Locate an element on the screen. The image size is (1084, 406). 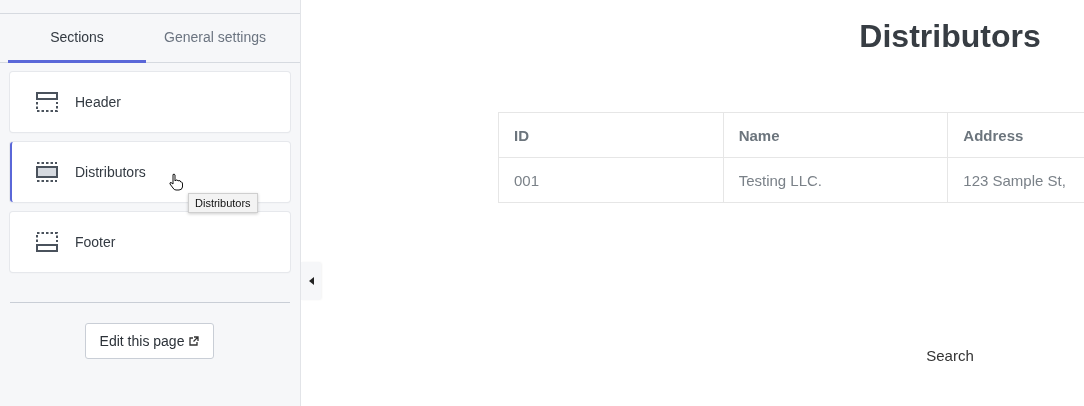
caret-left-icon is located at coordinates (311, 281).